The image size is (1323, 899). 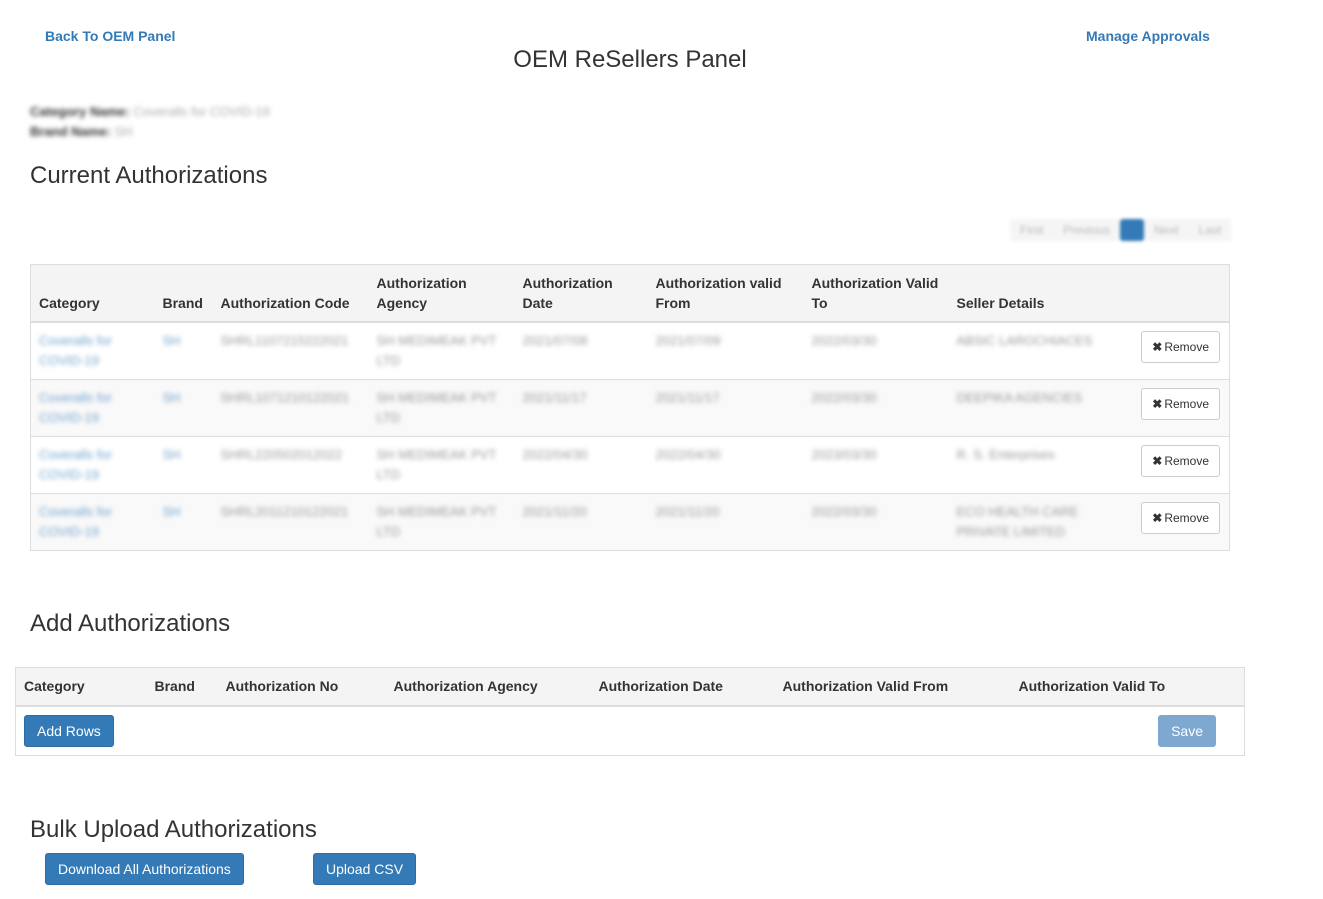 What do you see at coordinates (80, 111) in the screenshot?
I see `category-name-label: Category Name:` at bounding box center [80, 111].